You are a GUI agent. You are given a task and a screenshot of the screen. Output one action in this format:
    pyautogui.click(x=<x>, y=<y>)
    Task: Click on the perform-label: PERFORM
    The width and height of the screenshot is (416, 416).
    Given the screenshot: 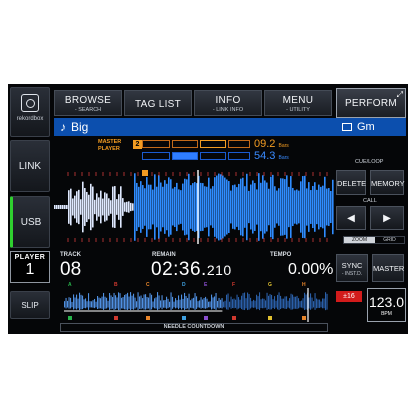 What is the action you would take?
    pyautogui.click(x=371, y=103)
    